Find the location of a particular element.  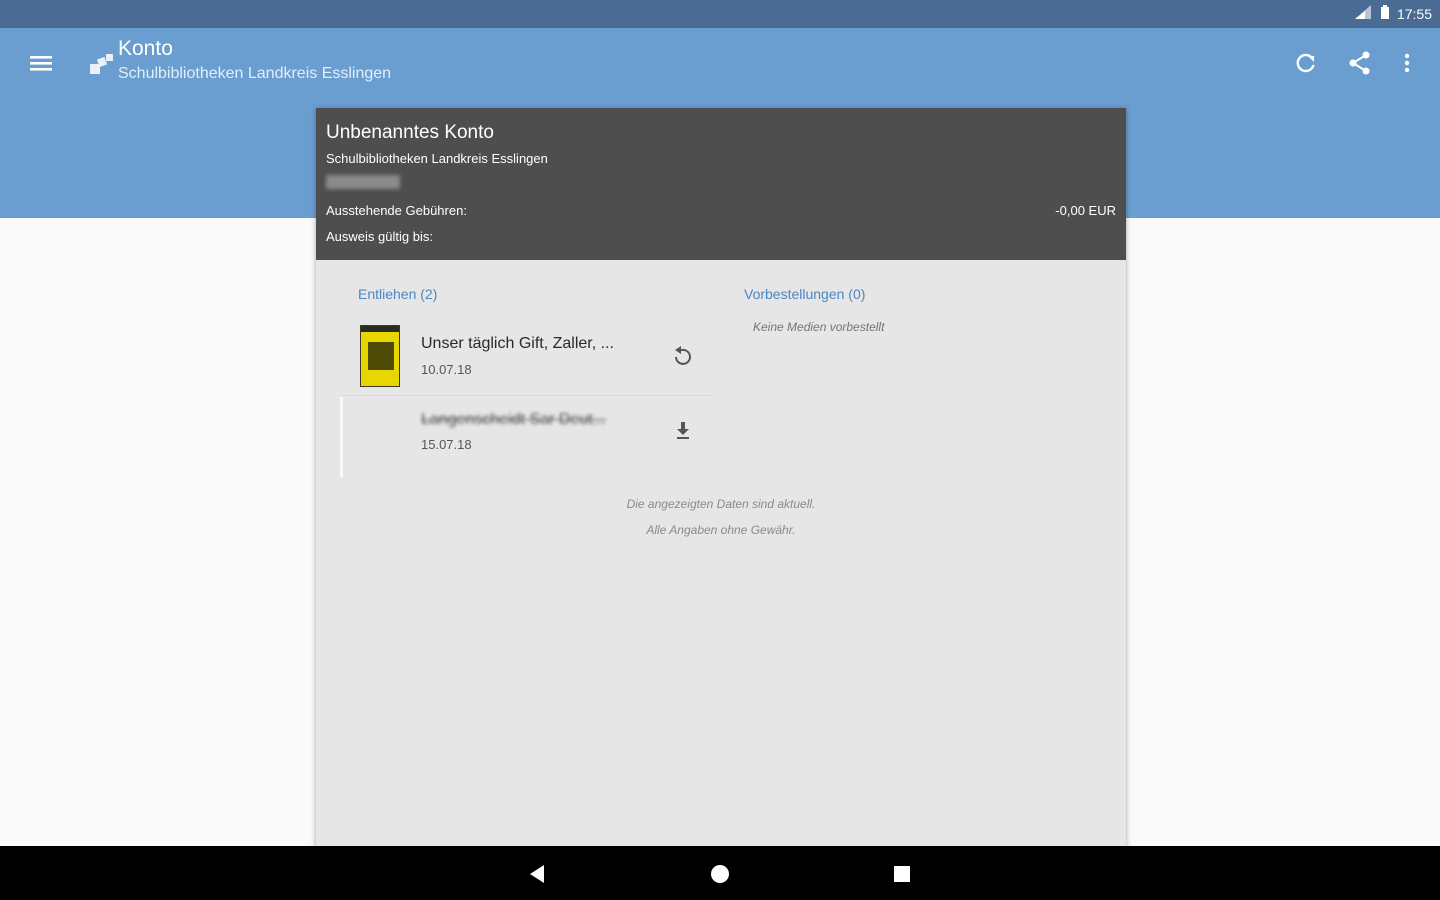

status-time: 17:55 is located at coordinates (1414, 13).